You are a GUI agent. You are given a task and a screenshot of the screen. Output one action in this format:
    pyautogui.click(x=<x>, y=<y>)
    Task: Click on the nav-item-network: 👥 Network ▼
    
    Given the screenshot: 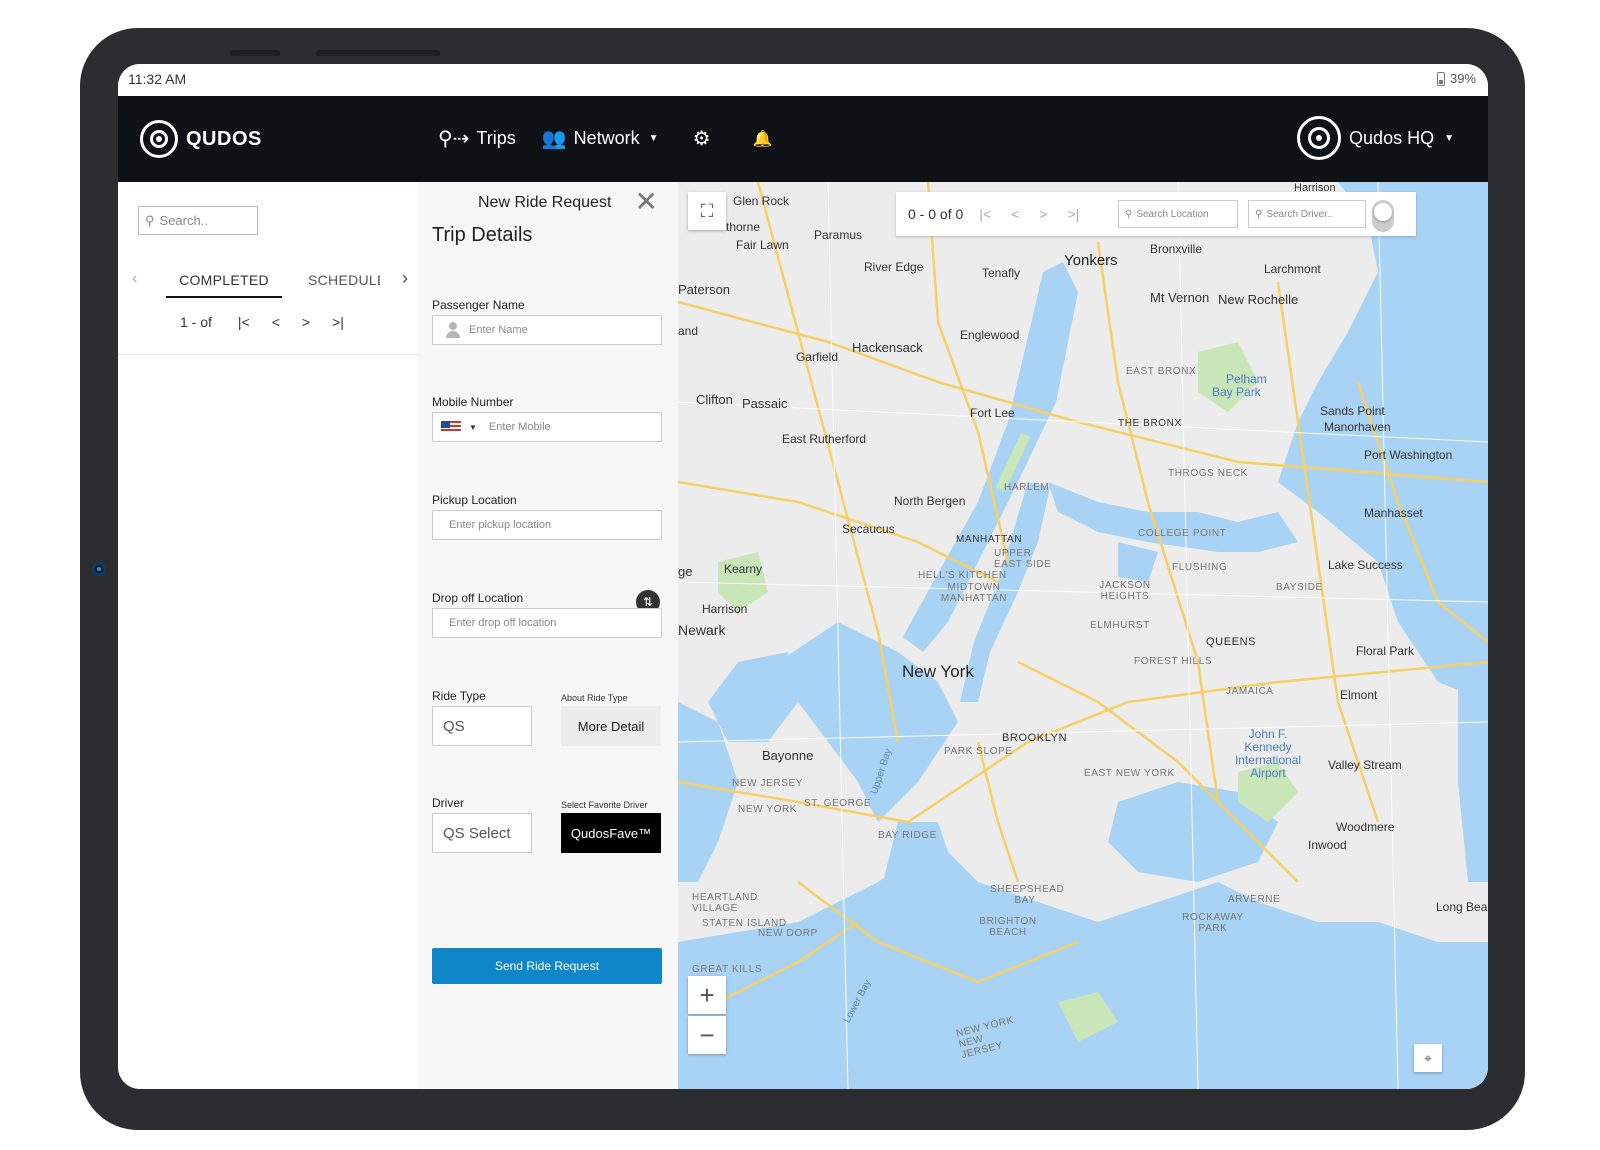 What is the action you would take?
    pyautogui.click(x=600, y=138)
    